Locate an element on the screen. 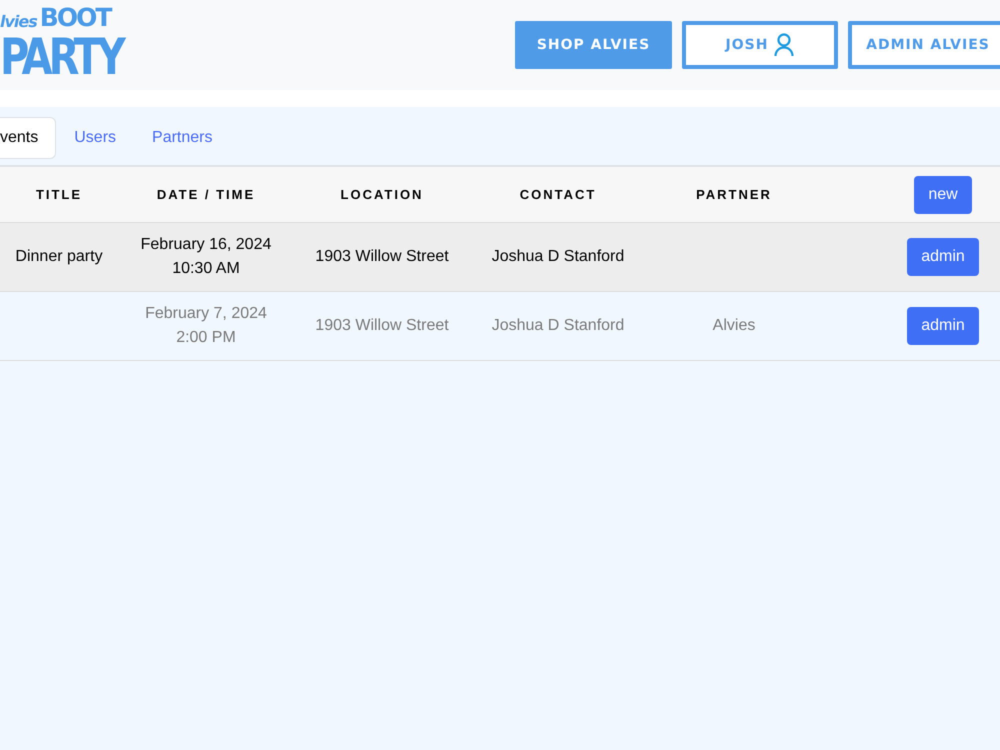  user-icon is located at coordinates (784, 45).